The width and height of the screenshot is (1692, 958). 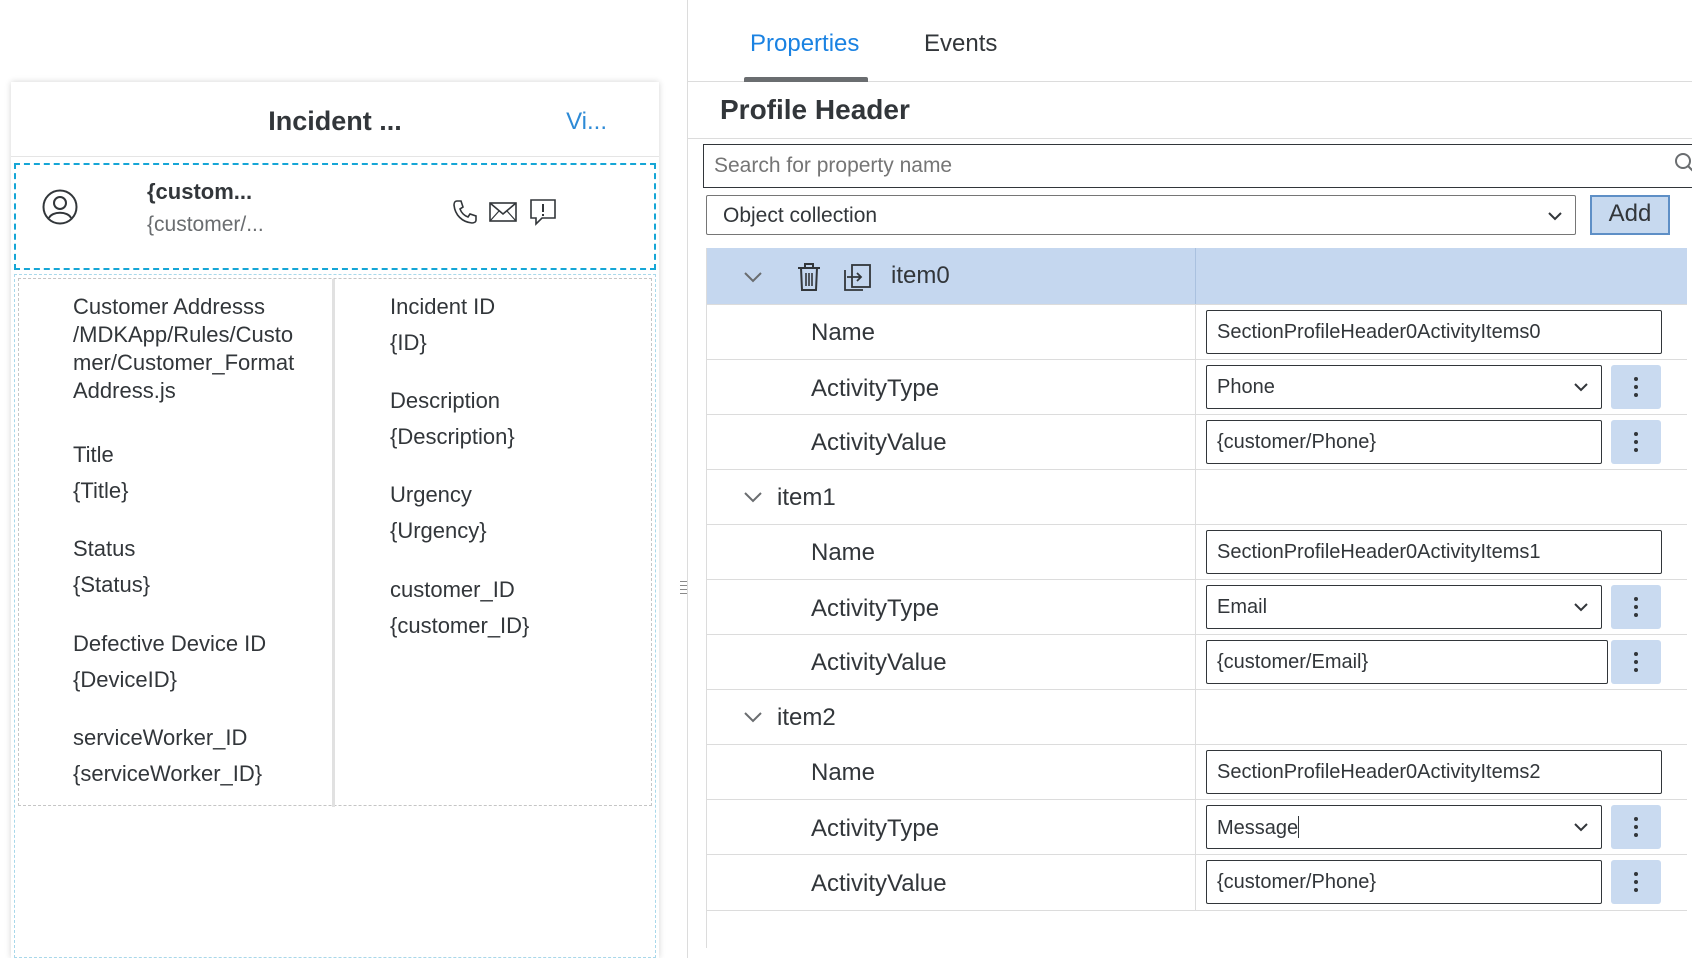 What do you see at coordinates (170, 643) in the screenshot?
I see `kv-key: Defective Device ID` at bounding box center [170, 643].